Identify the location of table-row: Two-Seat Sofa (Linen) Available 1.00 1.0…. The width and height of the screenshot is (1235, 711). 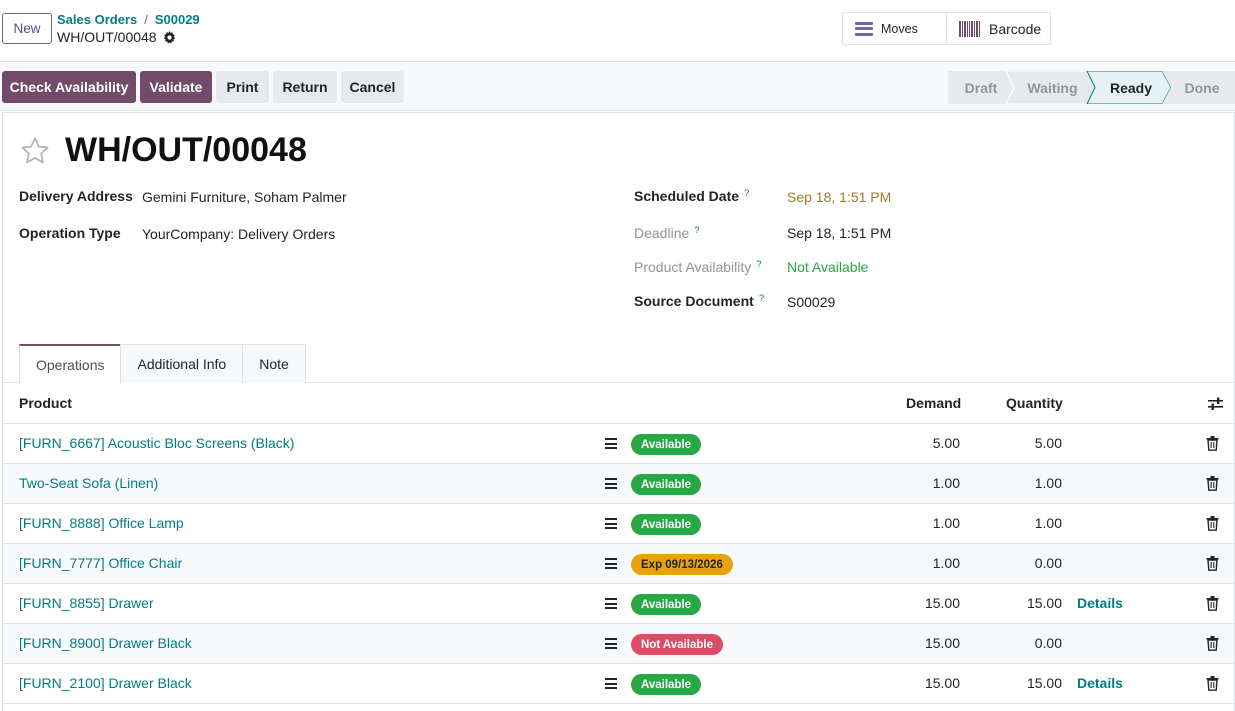
(618, 484).